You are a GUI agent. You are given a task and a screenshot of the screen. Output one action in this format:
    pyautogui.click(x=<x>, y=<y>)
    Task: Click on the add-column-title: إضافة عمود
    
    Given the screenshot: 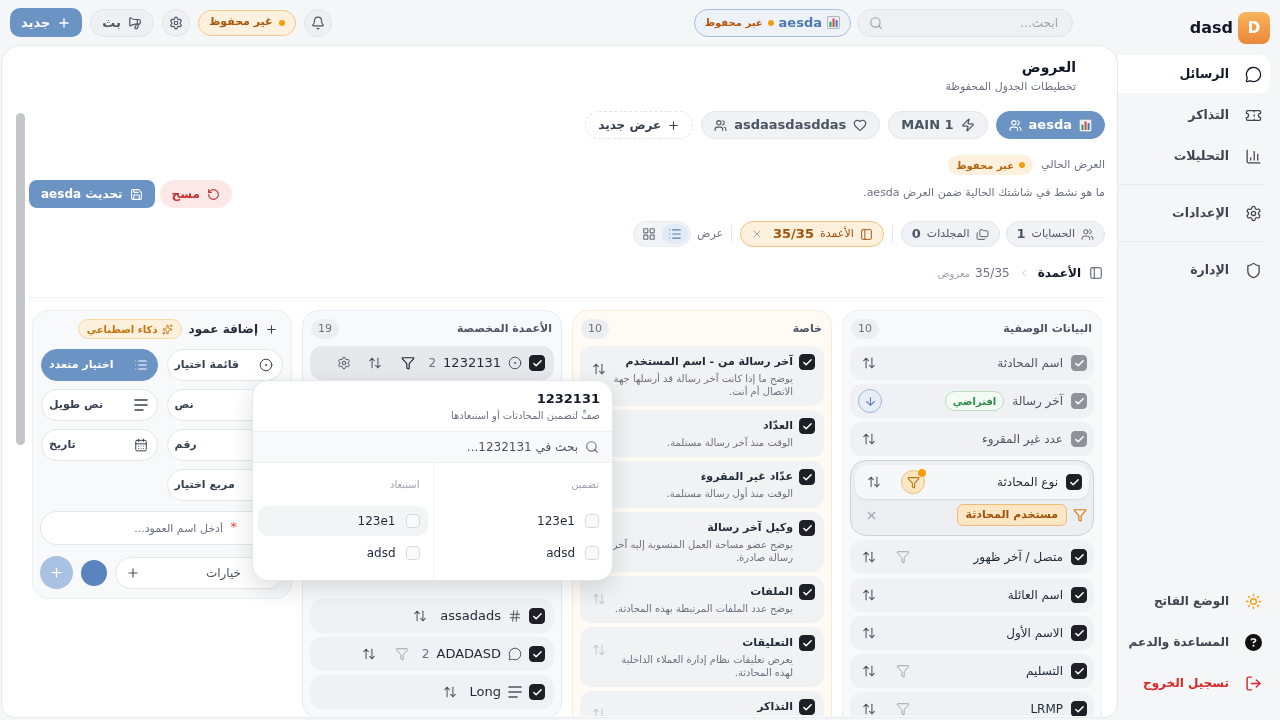 What is the action you would take?
    pyautogui.click(x=223, y=329)
    